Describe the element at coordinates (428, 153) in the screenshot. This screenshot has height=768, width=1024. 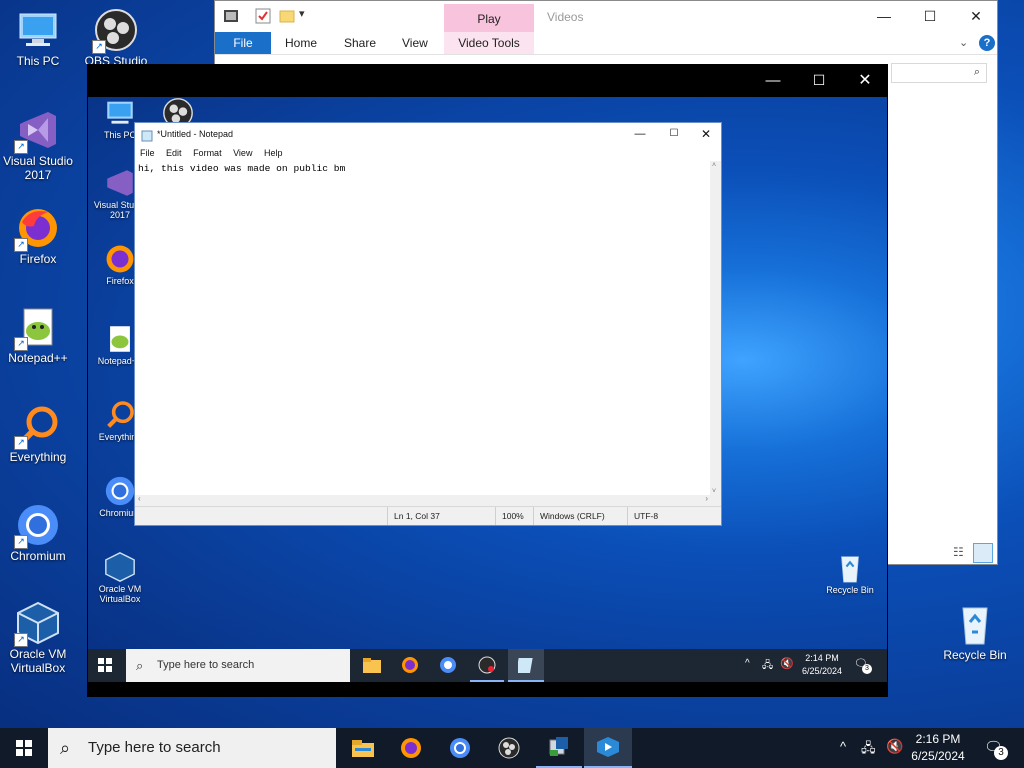
I see `notepad-menubar: File Edit Format View Help` at that location.